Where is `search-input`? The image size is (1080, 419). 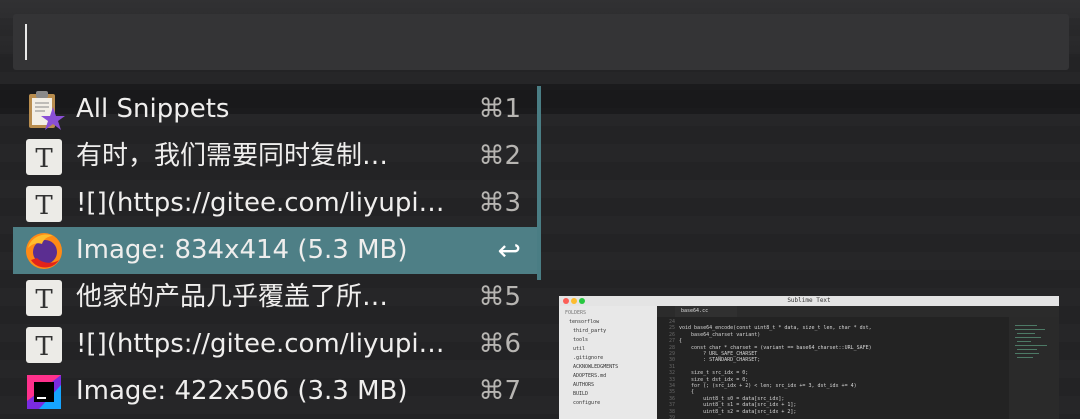
search-input is located at coordinates (541, 42).